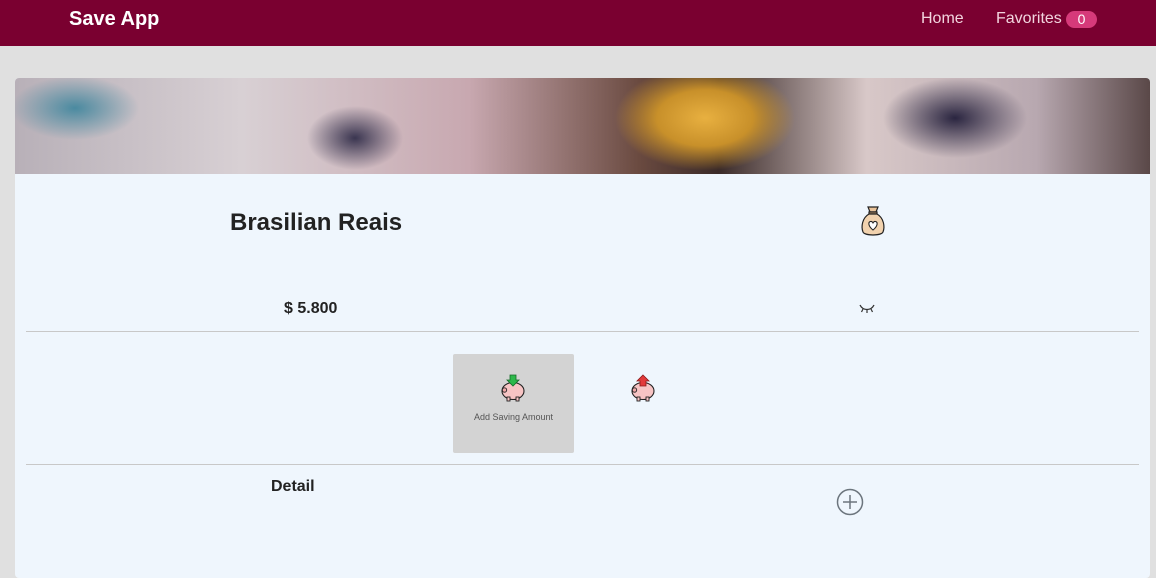  I want to click on money-bag-icon, so click(873, 221).